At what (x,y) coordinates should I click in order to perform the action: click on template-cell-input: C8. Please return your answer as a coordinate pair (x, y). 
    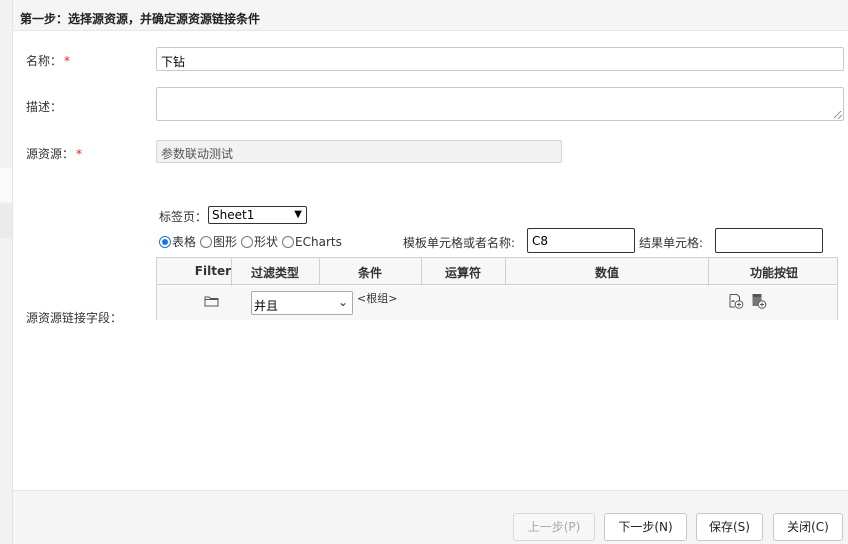
    Looking at the image, I should click on (581, 240).